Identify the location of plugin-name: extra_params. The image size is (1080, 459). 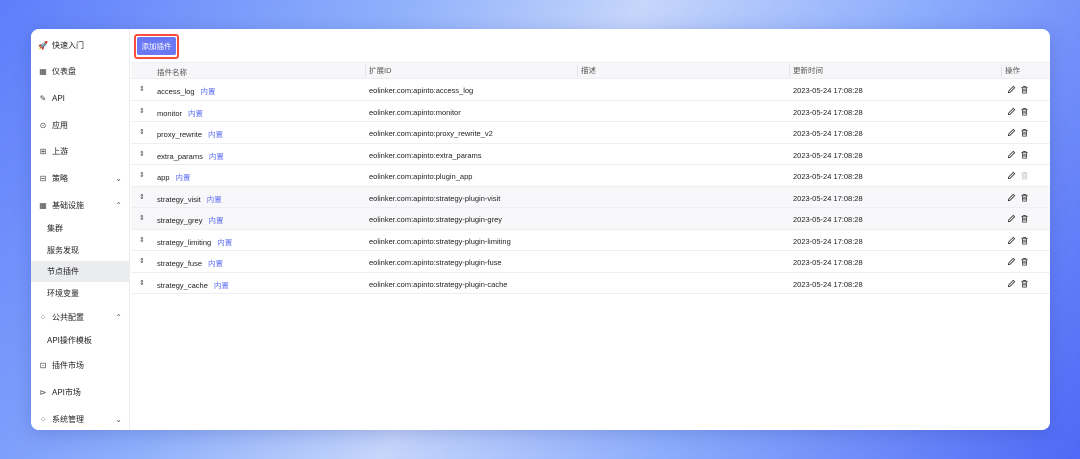
(180, 156).